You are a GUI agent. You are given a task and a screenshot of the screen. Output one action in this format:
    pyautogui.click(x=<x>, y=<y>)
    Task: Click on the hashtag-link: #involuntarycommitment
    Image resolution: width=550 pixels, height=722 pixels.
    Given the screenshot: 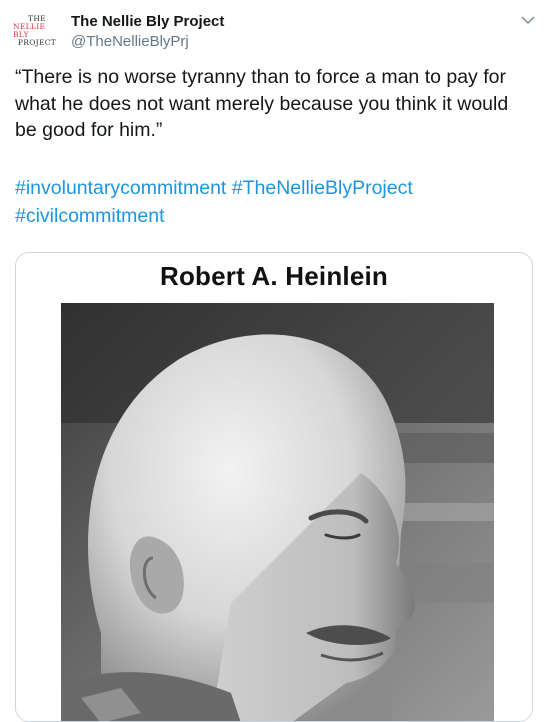 What is the action you would take?
    pyautogui.click(x=120, y=188)
    